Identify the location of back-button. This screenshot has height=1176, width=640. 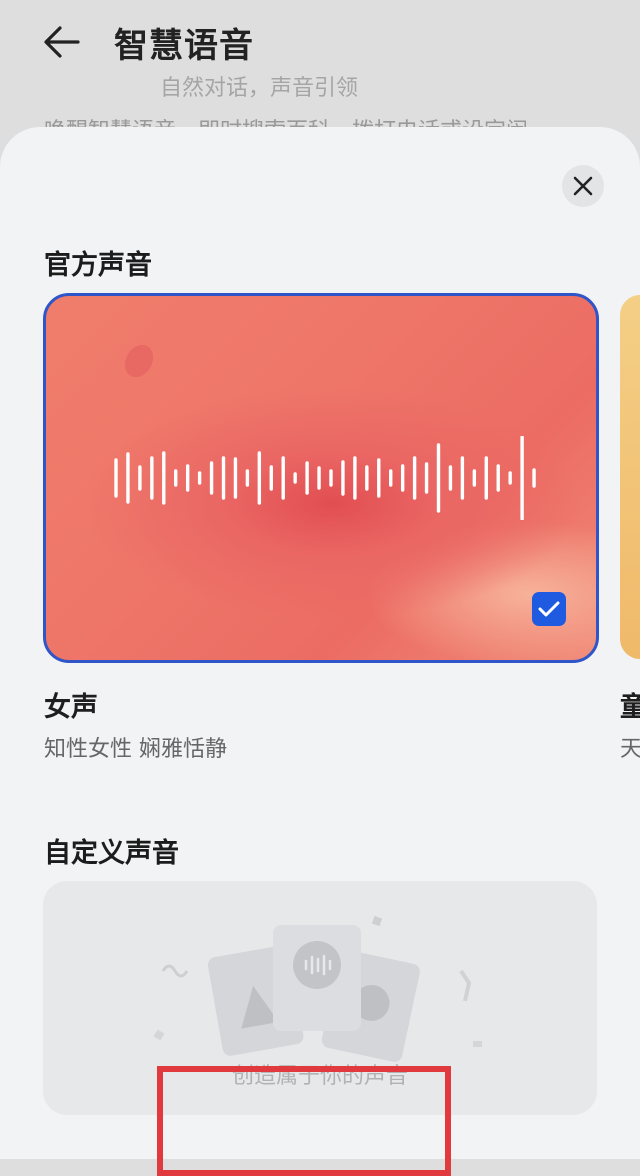
(62, 42).